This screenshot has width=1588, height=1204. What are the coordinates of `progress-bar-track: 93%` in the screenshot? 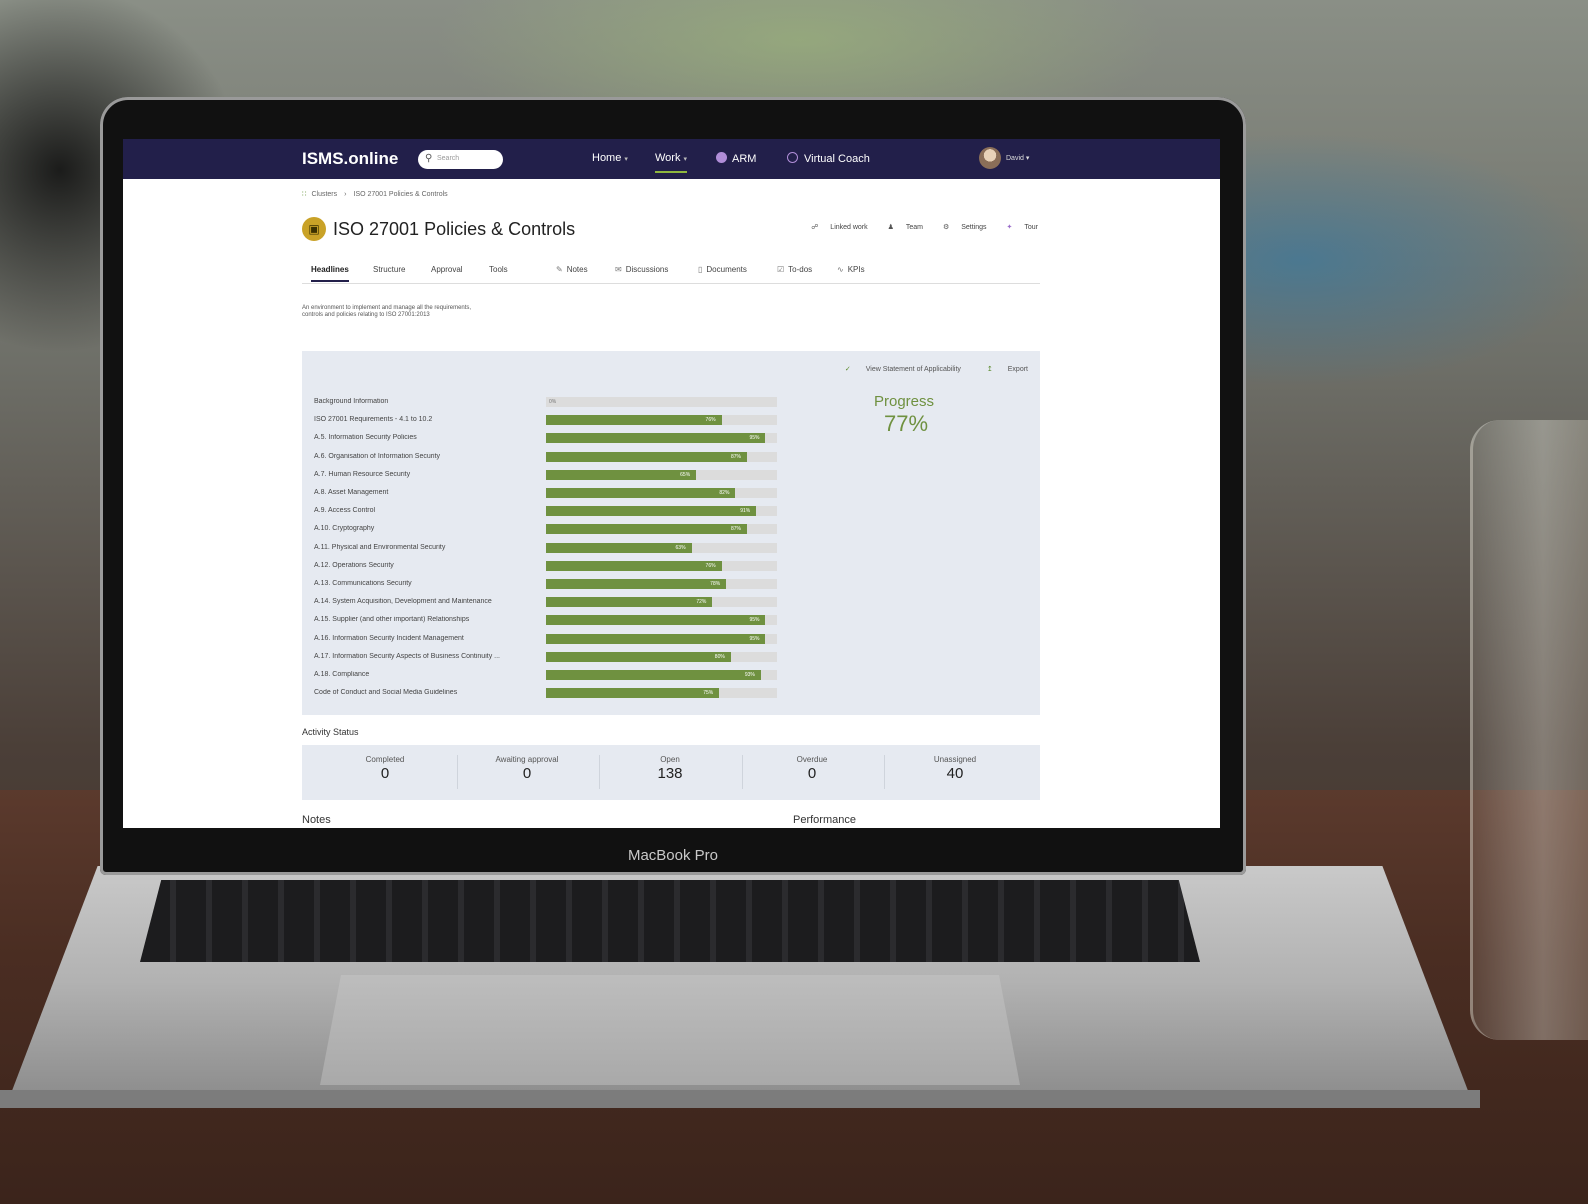 It's located at (661, 675).